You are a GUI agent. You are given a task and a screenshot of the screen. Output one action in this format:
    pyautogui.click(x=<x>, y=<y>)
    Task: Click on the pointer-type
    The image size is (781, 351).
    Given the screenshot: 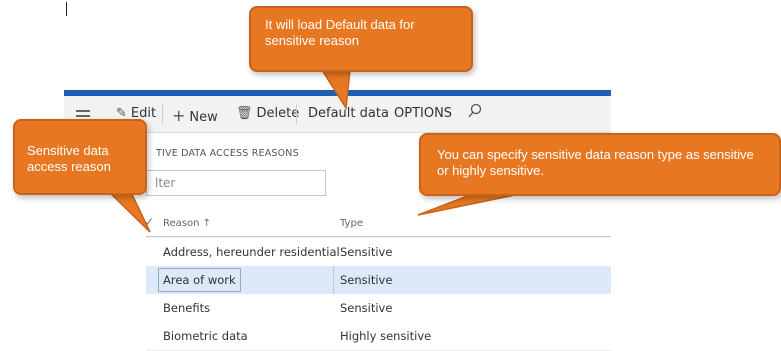 What is the action you would take?
    pyautogui.click(x=466, y=205)
    